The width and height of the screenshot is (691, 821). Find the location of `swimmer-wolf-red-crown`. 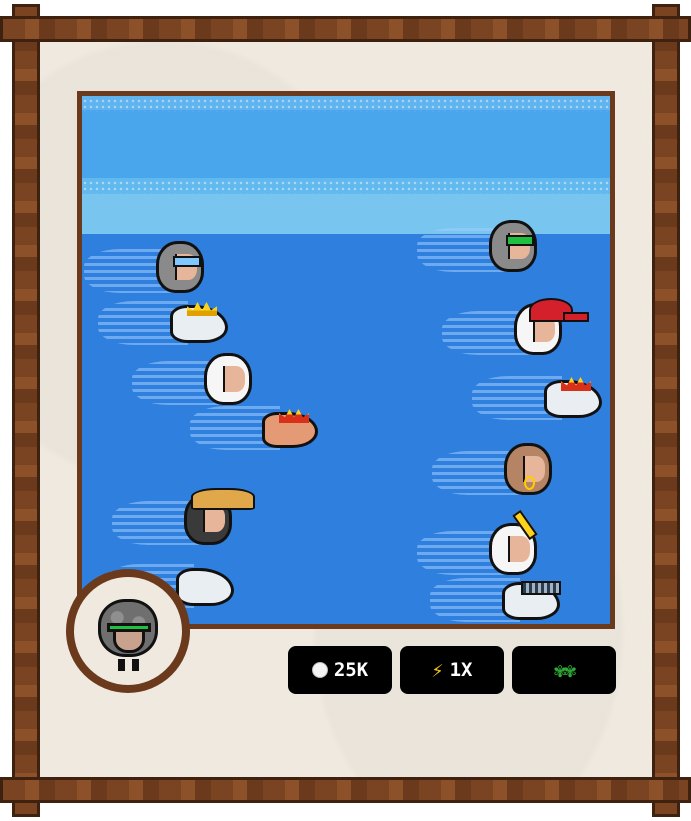

swimmer-wolf-red-crown is located at coordinates (537, 396).